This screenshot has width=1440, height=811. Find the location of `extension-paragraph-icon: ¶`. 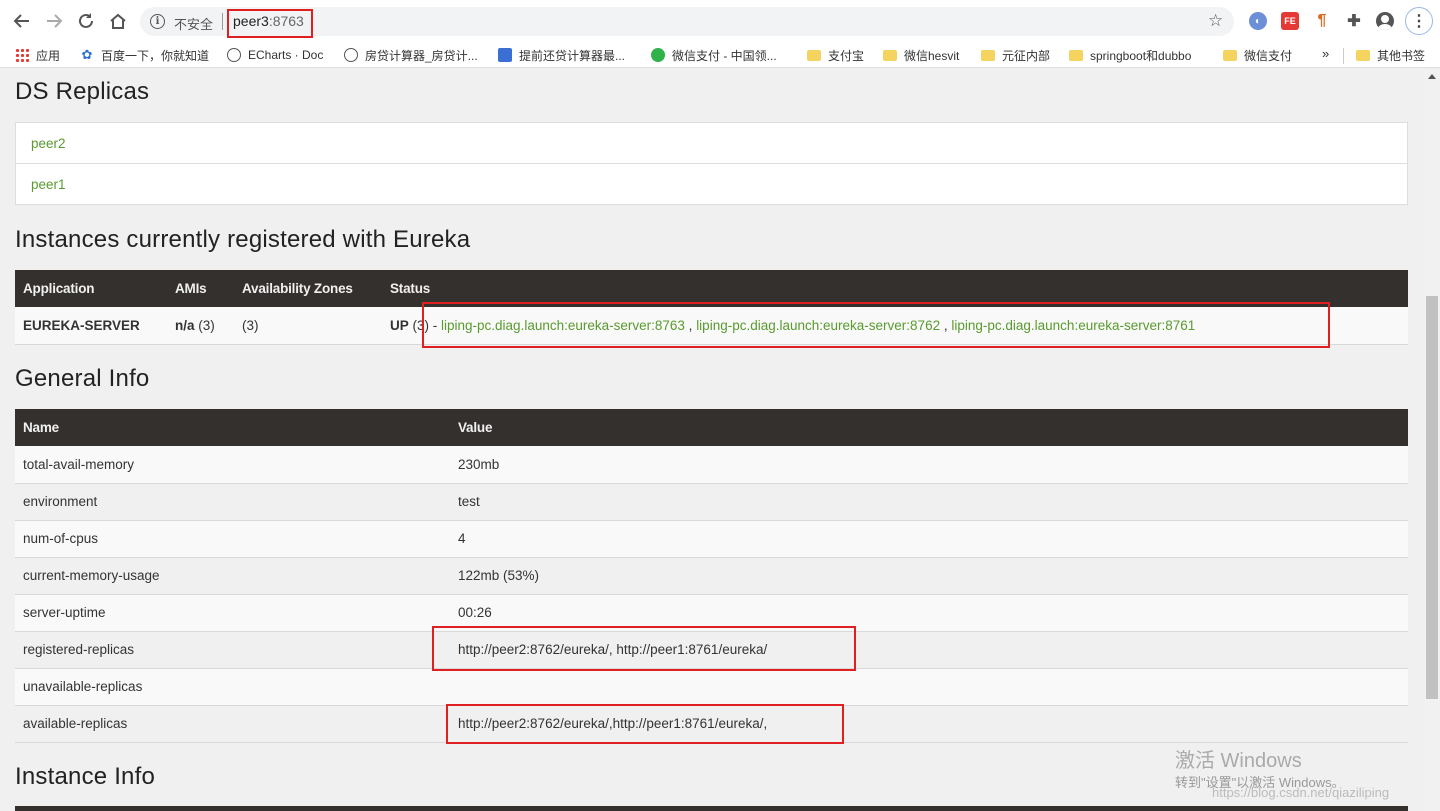

extension-paragraph-icon: ¶ is located at coordinates (1322, 21).